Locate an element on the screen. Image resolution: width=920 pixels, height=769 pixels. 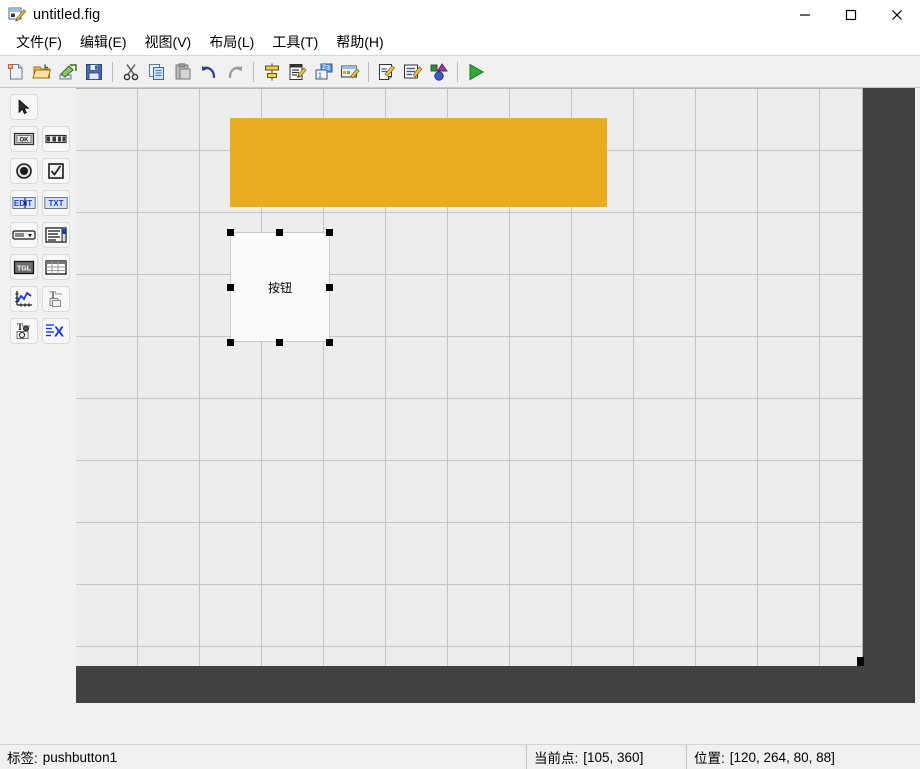
paste-icon is located at coordinates (183, 72).